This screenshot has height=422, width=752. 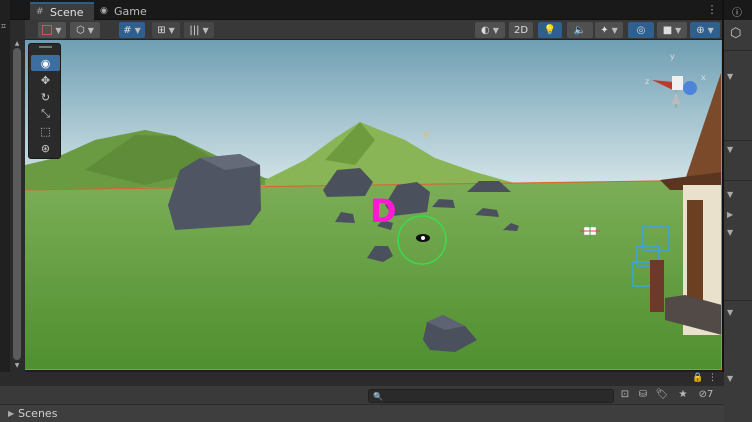 What do you see at coordinates (38, 413) in the screenshot?
I see `scenes-label: Scenes` at bounding box center [38, 413].